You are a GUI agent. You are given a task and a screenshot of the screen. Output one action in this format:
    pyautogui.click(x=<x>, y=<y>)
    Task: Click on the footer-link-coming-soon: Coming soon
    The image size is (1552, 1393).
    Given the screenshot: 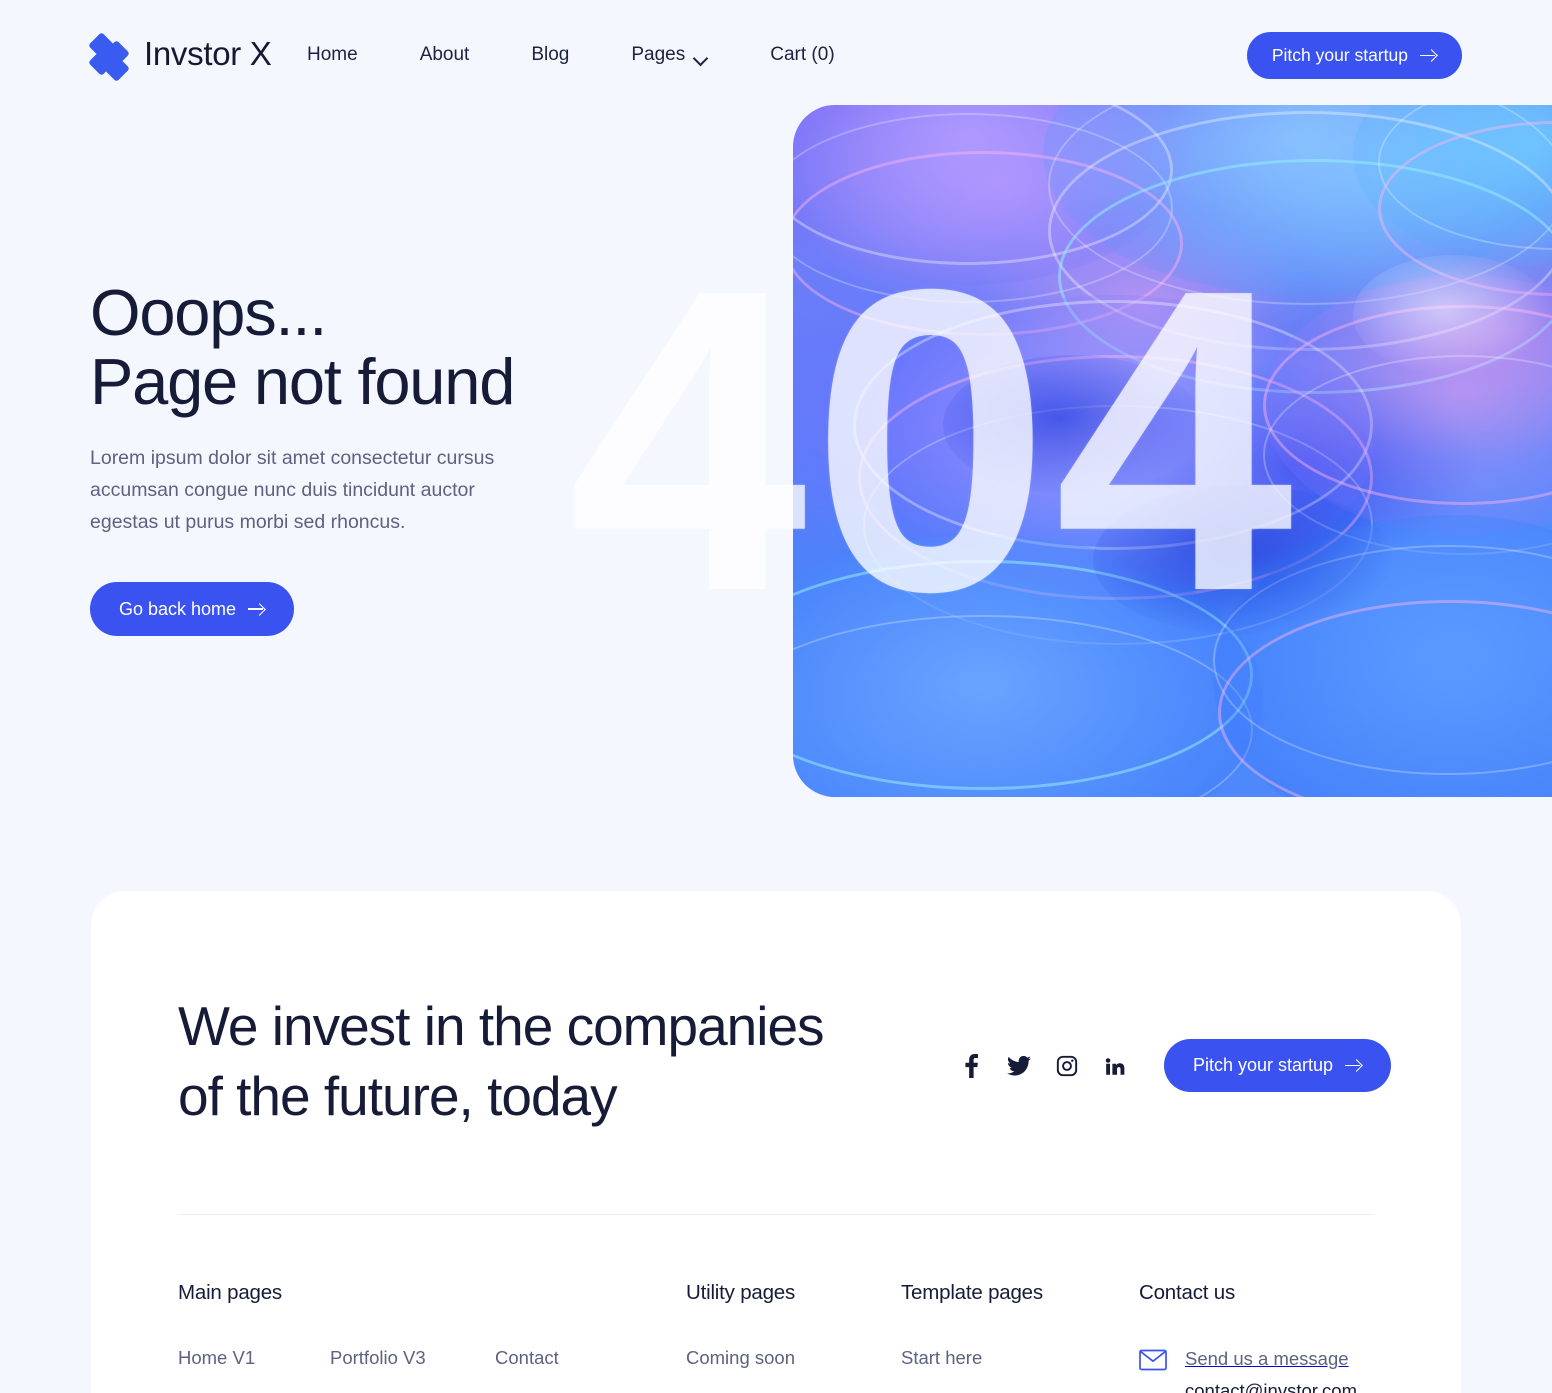 What is the action you would take?
    pyautogui.click(x=793, y=1358)
    